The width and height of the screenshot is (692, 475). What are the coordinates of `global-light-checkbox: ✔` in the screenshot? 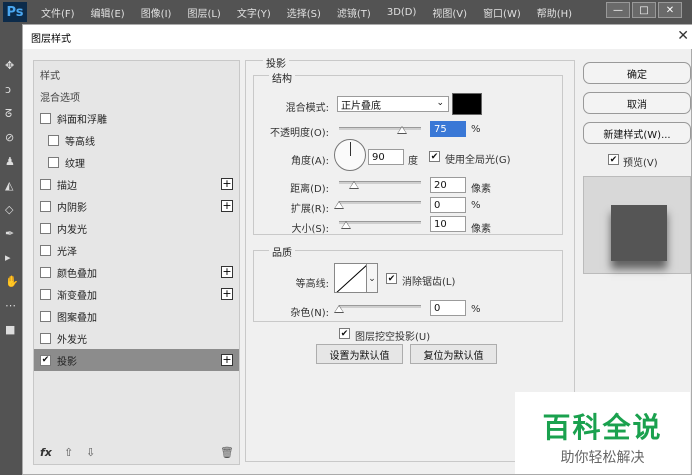 It's located at (434, 156).